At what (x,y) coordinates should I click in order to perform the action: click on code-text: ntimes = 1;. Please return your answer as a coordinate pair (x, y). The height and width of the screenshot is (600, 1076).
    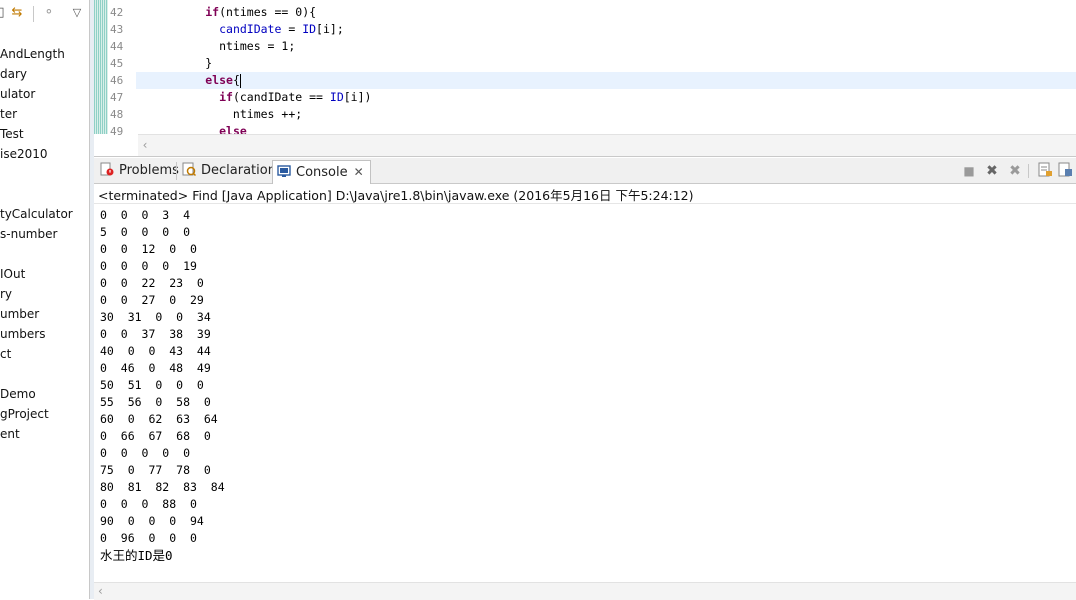
    Looking at the image, I should click on (216, 46).